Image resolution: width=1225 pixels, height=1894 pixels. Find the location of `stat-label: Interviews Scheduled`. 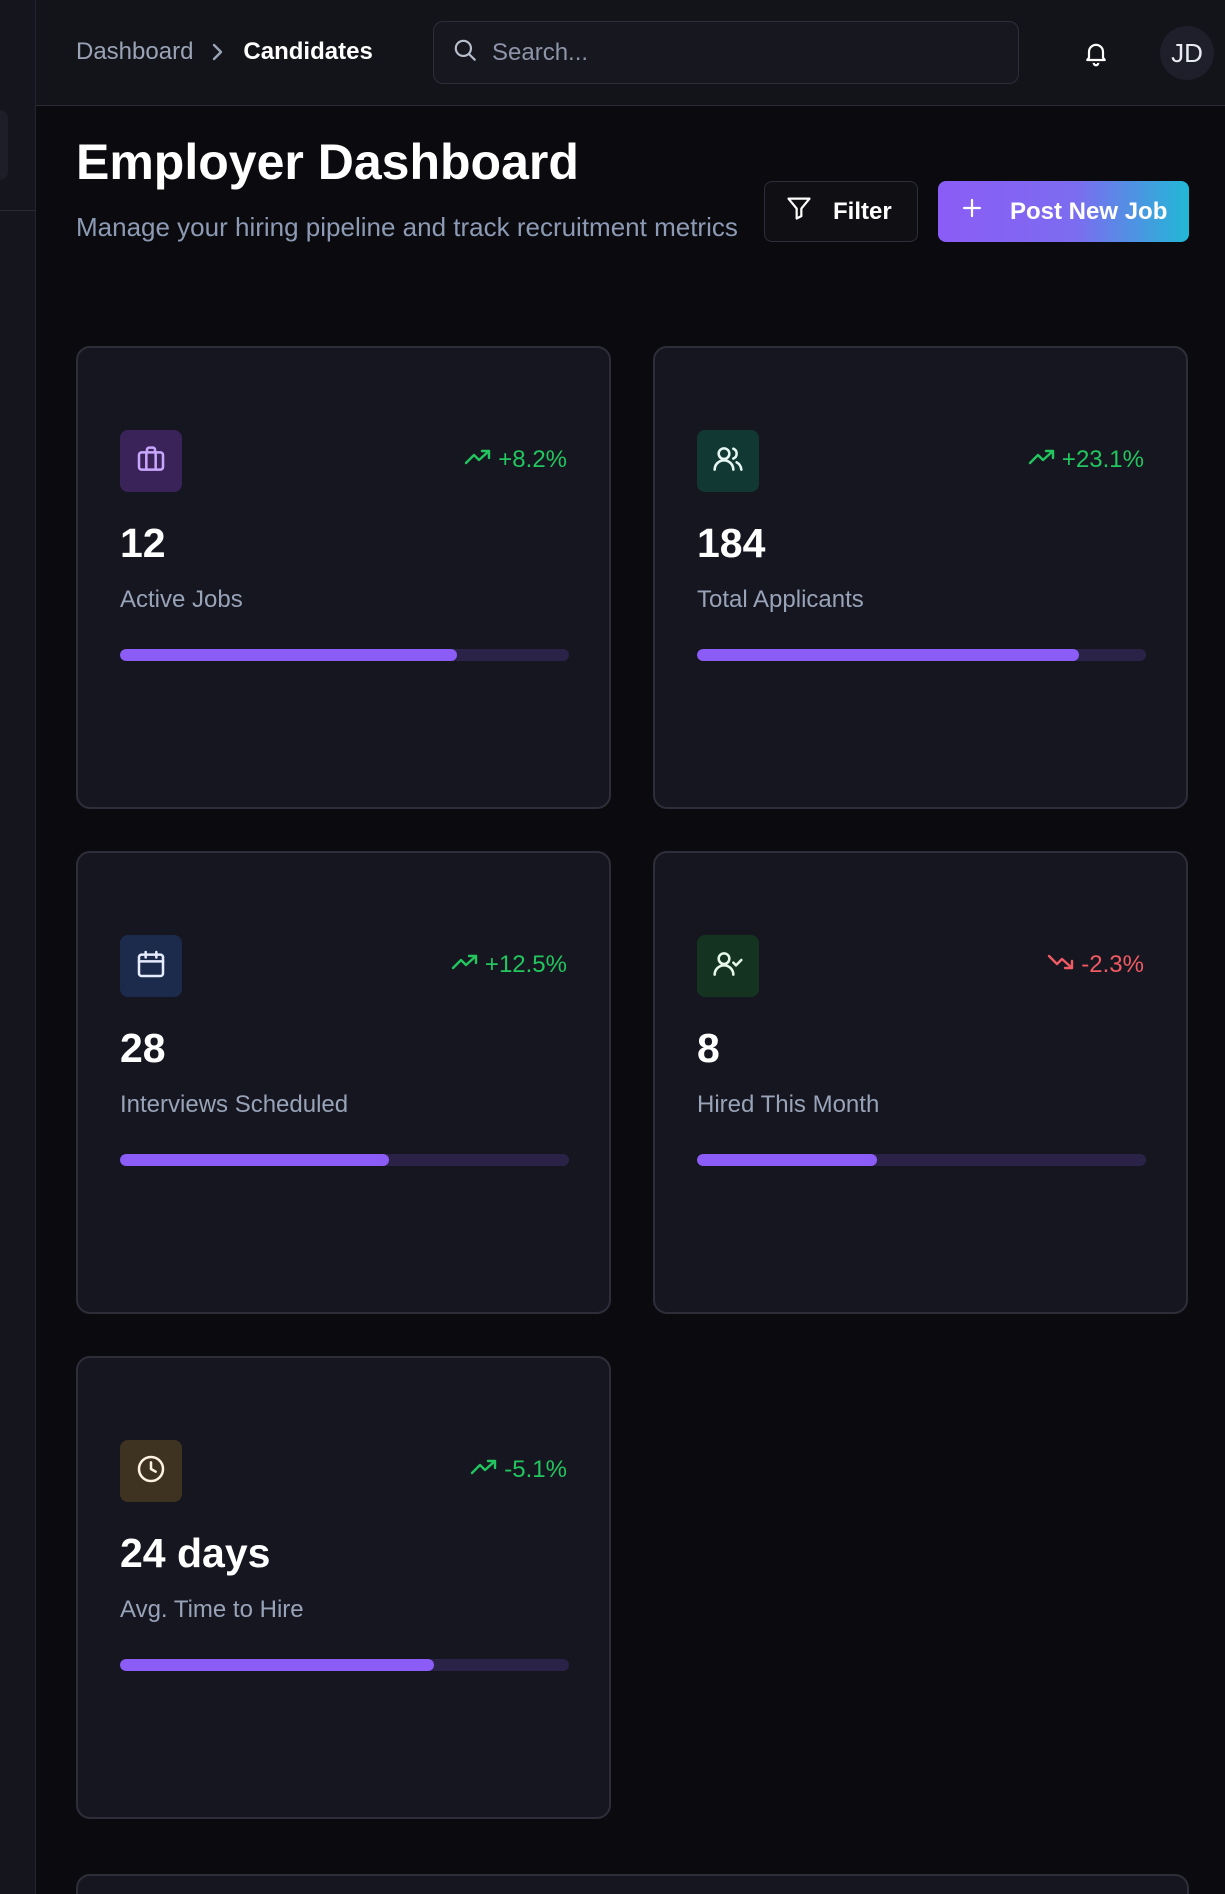

stat-label: Interviews Scheduled is located at coordinates (234, 1104).